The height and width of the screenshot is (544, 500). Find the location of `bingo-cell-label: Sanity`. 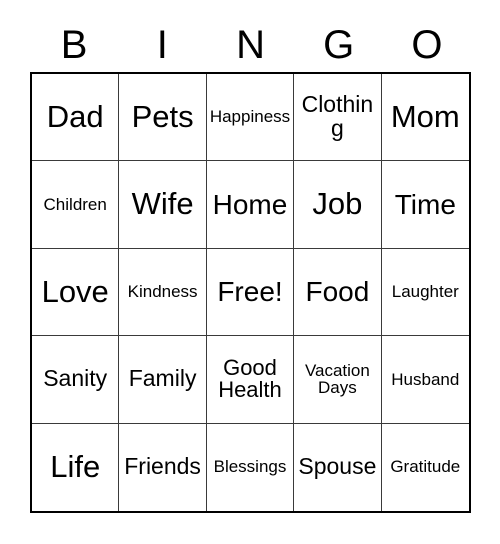

bingo-cell-label: Sanity is located at coordinates (75, 378).